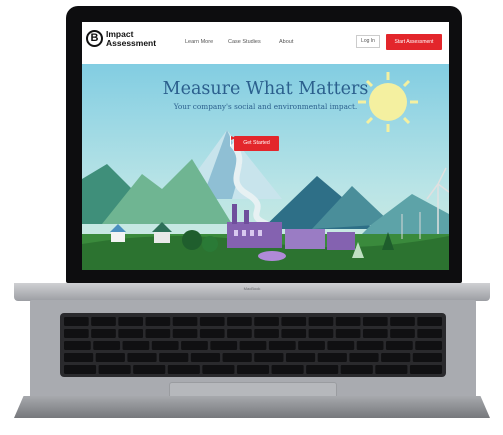 The image size is (503, 435). I want to click on nav-link-learn-more: Learn More, so click(199, 42).